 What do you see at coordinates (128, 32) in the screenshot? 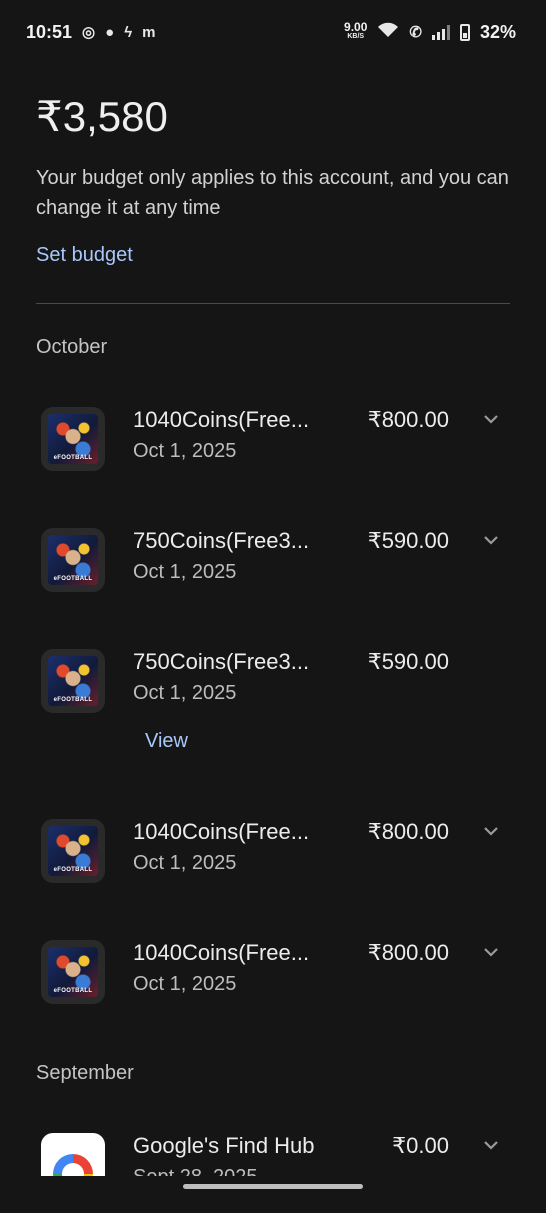
I see `bolt-icon: ϟ` at bounding box center [128, 32].